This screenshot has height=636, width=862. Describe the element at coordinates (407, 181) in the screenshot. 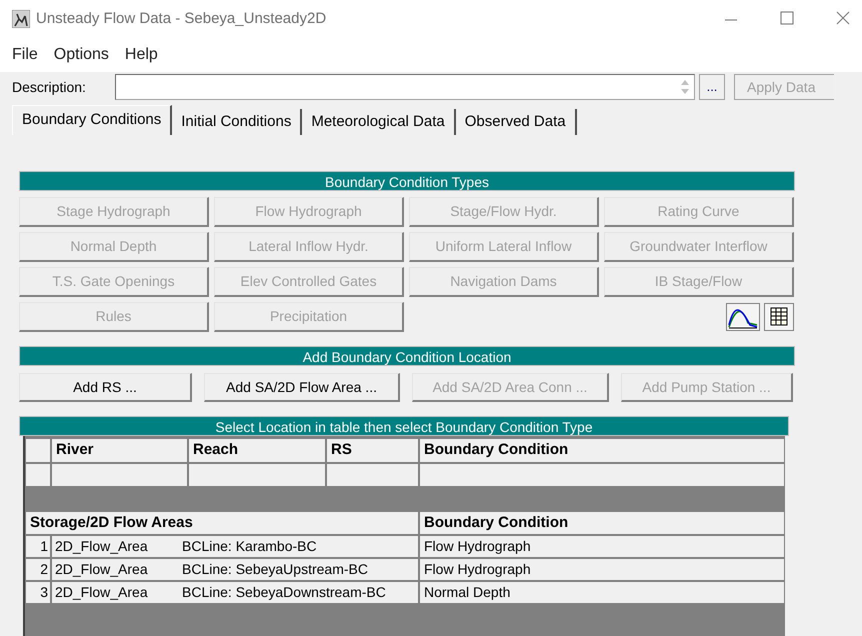

I see `section-header: Boundary Condition Types` at that location.